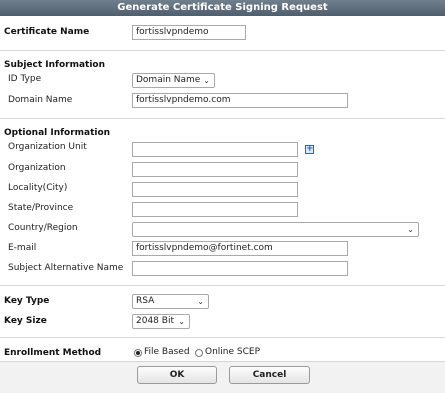  I want to click on organization-input, so click(215, 169).